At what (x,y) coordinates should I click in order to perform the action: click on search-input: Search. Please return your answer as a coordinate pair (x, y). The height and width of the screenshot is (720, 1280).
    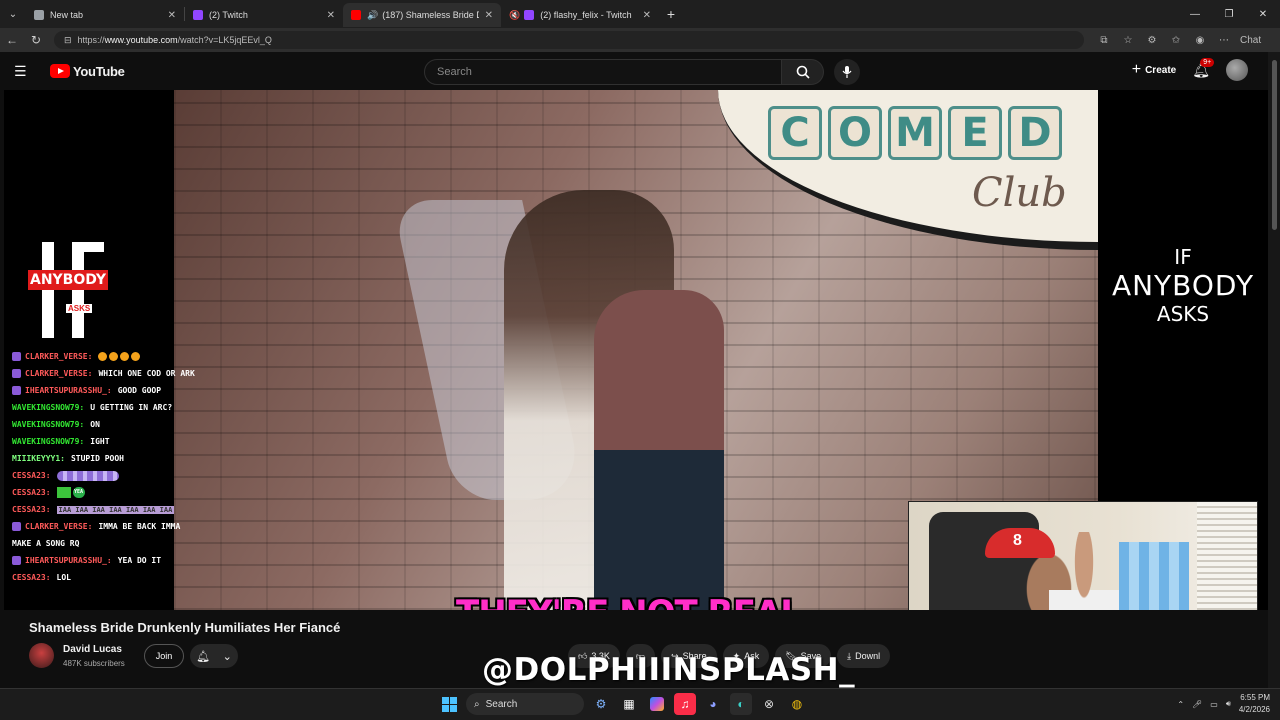
    Looking at the image, I should click on (603, 72).